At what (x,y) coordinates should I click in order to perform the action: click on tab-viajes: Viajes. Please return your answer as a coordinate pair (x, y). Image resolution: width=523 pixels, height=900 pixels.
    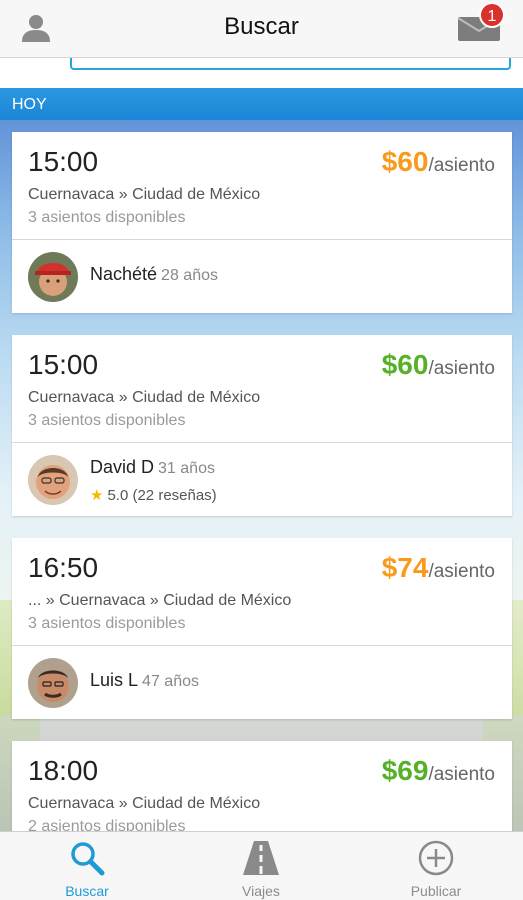
    Looking at the image, I should click on (261, 866).